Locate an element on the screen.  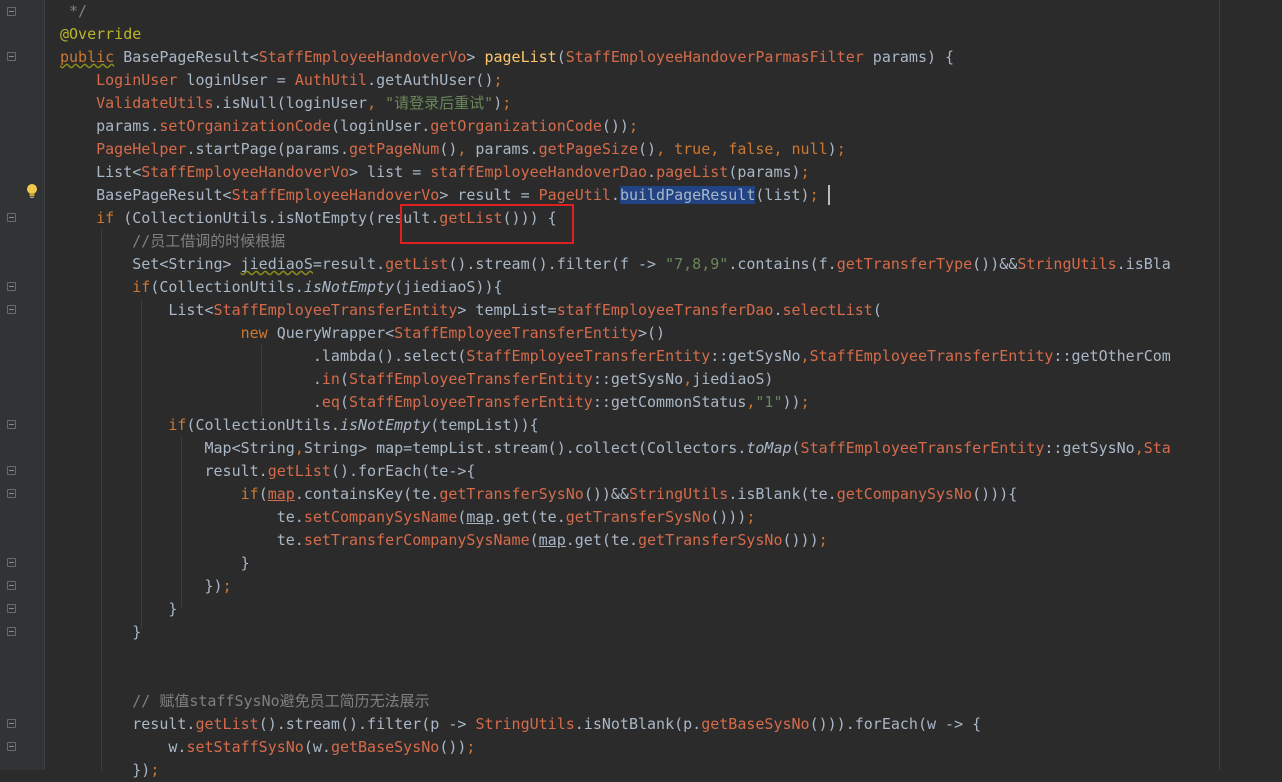
code-token: ::getCommonStatus is located at coordinates (669, 402).